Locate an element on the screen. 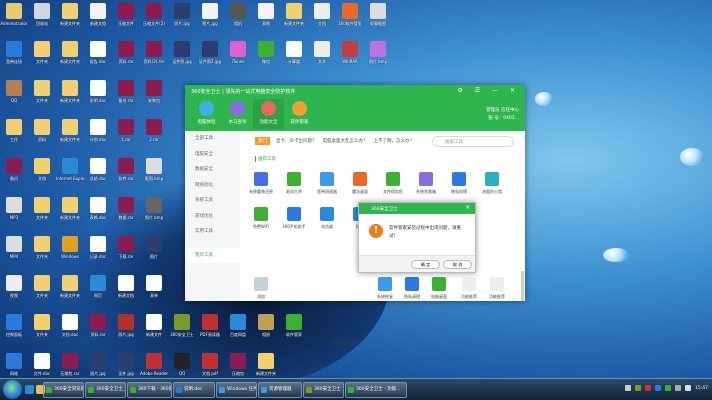  category-link: 工具按分类入门 is located at coordinates (343, 342).